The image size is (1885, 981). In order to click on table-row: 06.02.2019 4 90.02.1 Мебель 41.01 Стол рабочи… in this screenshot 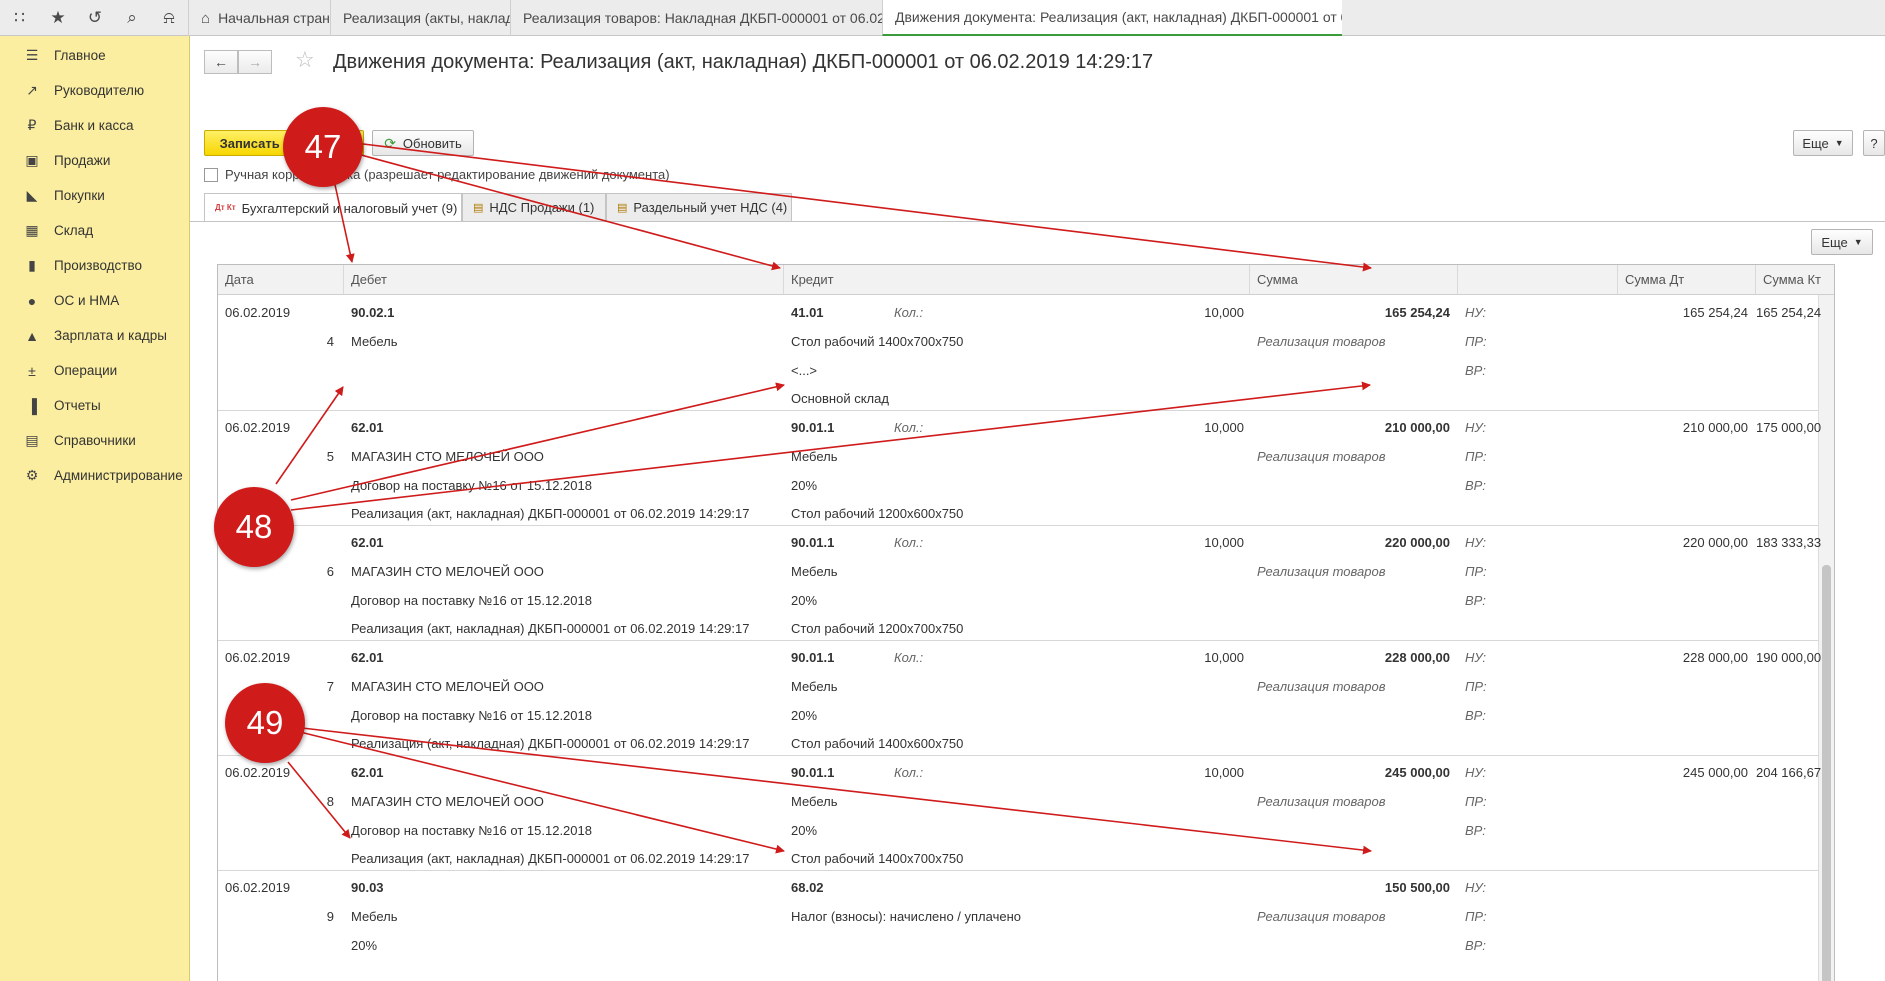, I will do `click(1019, 352)`.